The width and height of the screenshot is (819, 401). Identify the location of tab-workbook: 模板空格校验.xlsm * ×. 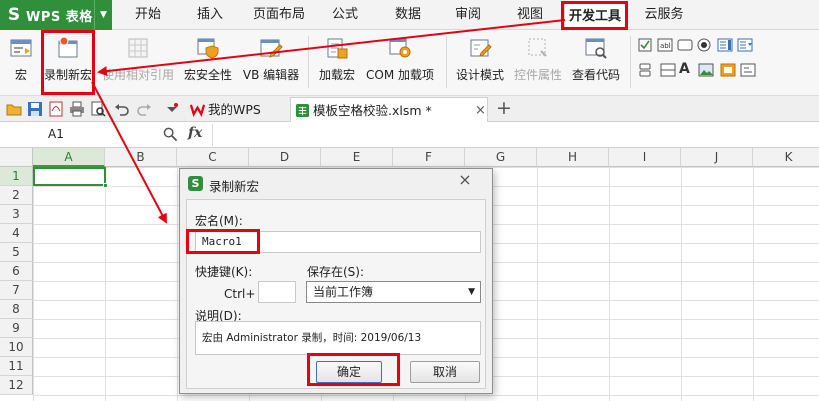
(389, 109).